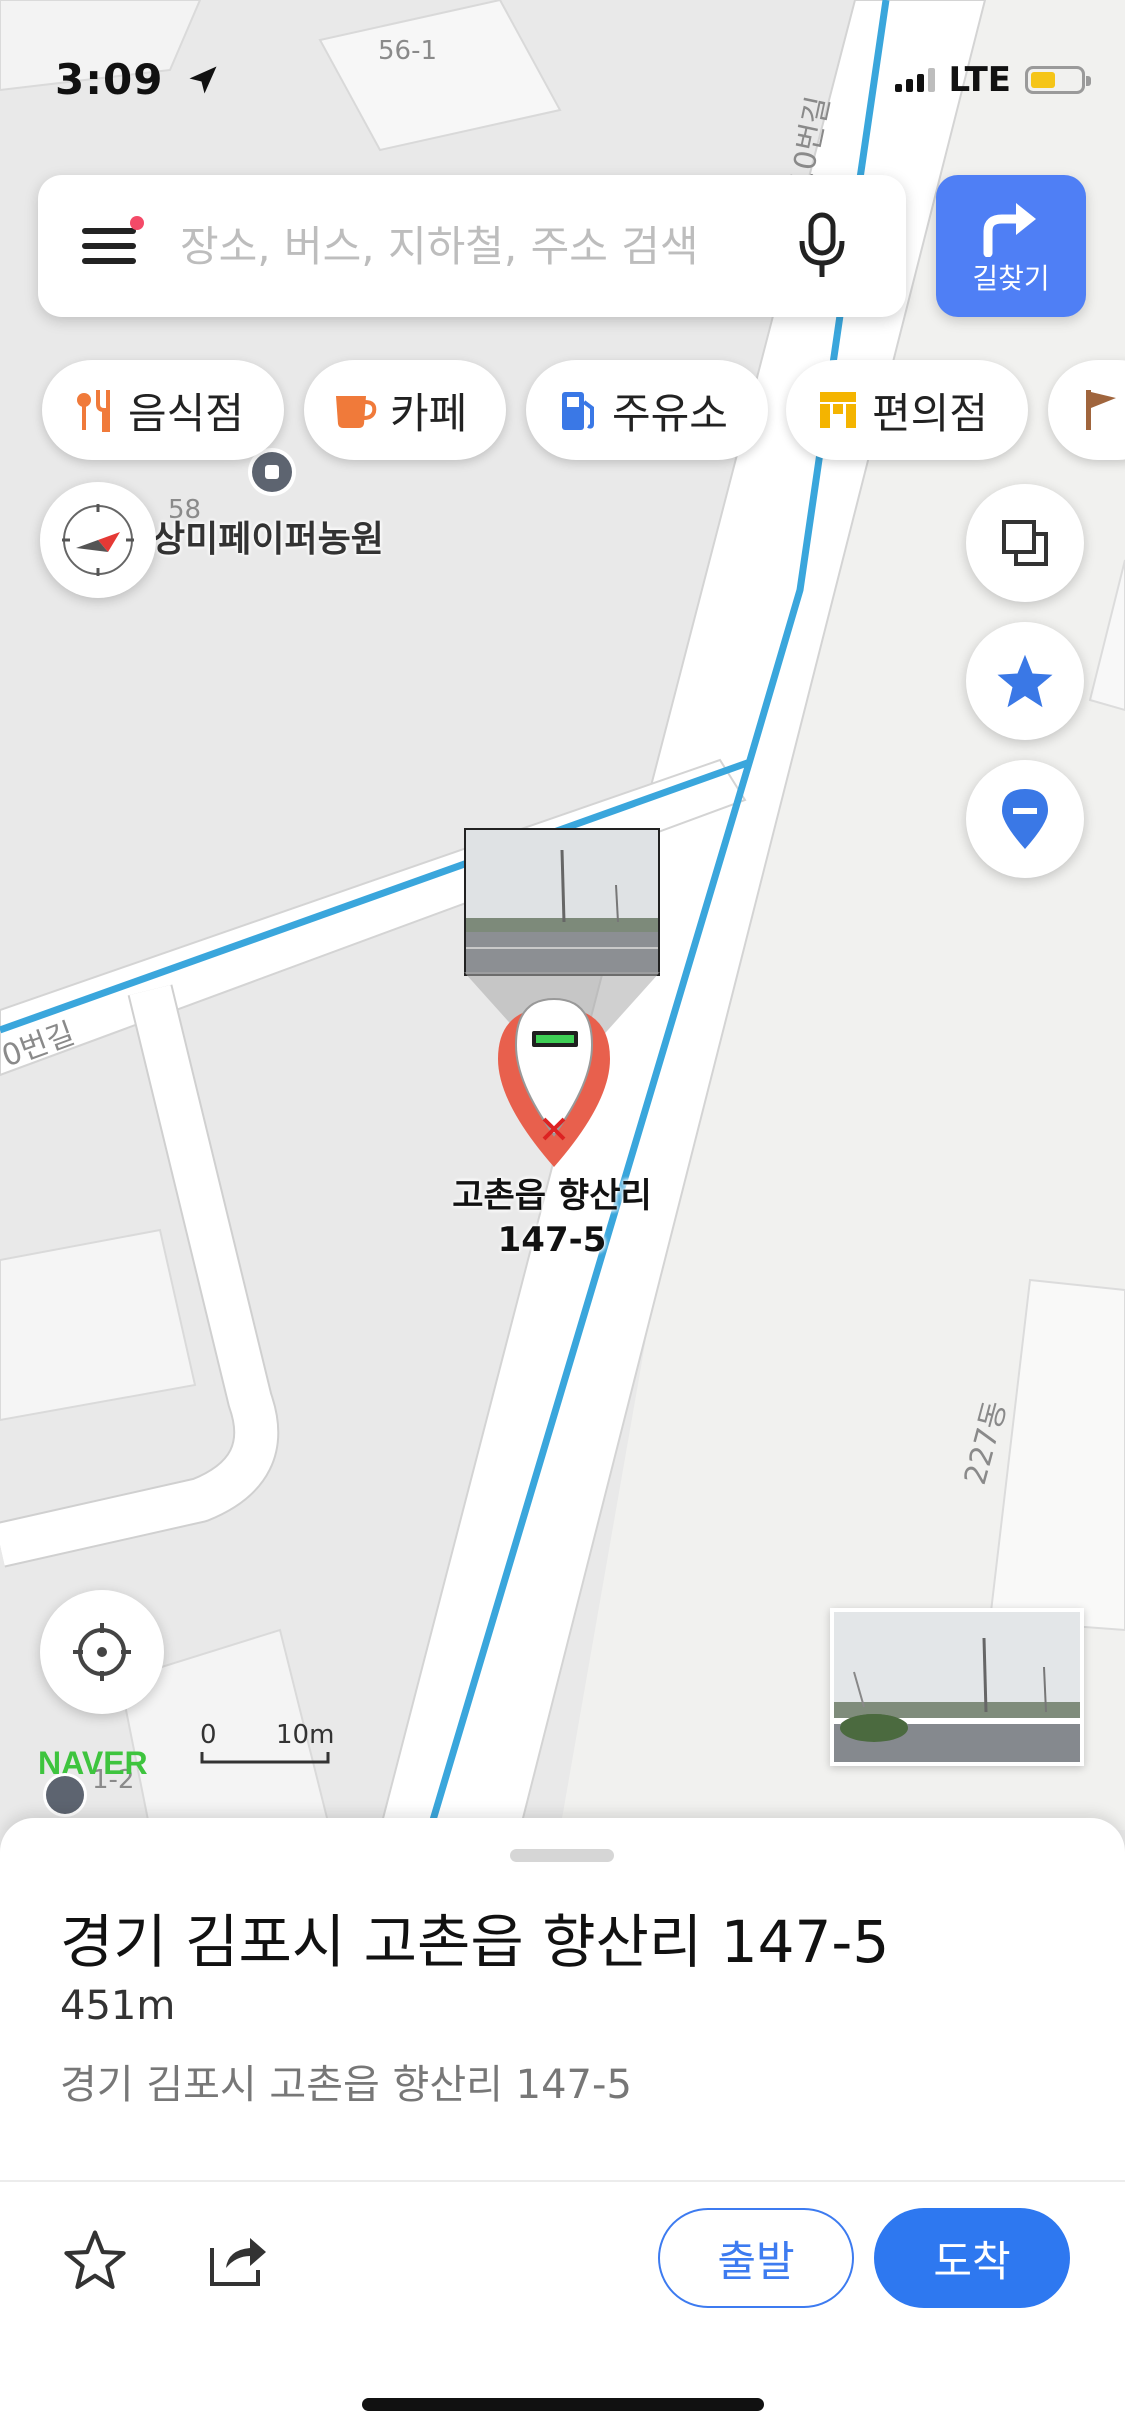 The image size is (1125, 2436). What do you see at coordinates (94, 410) in the screenshot?
I see `restaurant-icon` at bounding box center [94, 410].